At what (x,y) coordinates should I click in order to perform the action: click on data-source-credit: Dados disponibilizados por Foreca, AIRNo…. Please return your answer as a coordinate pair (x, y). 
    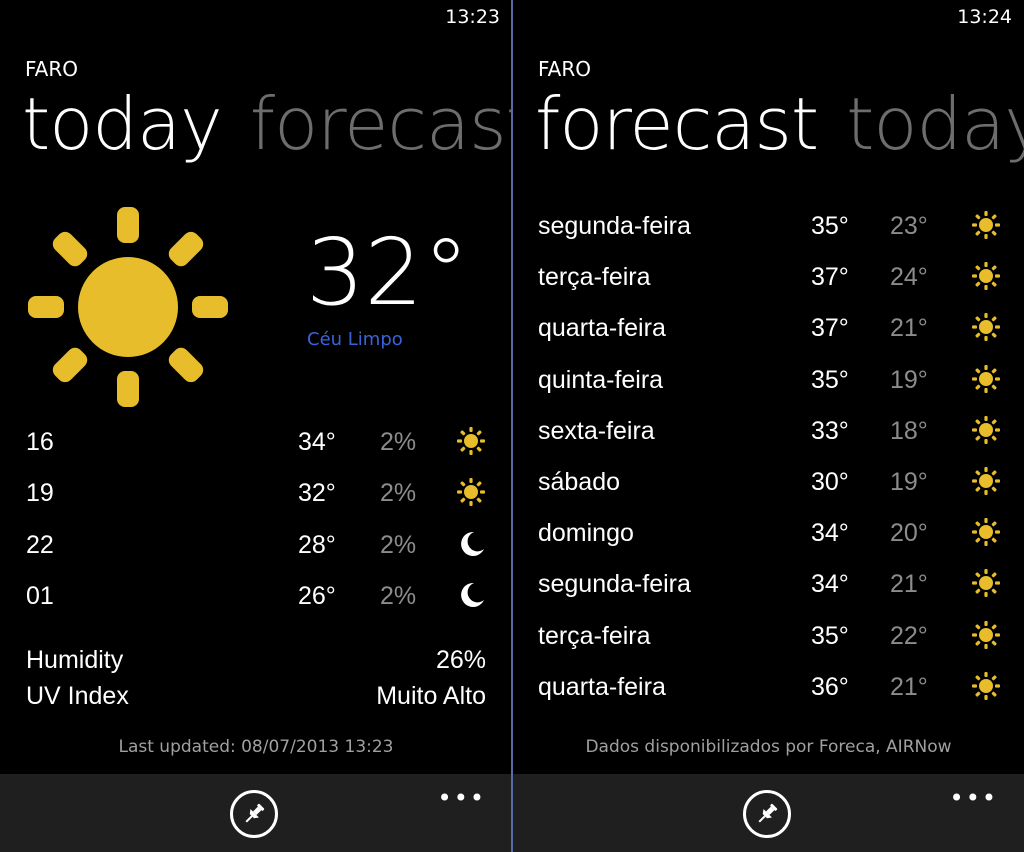
    Looking at the image, I should click on (768, 747).